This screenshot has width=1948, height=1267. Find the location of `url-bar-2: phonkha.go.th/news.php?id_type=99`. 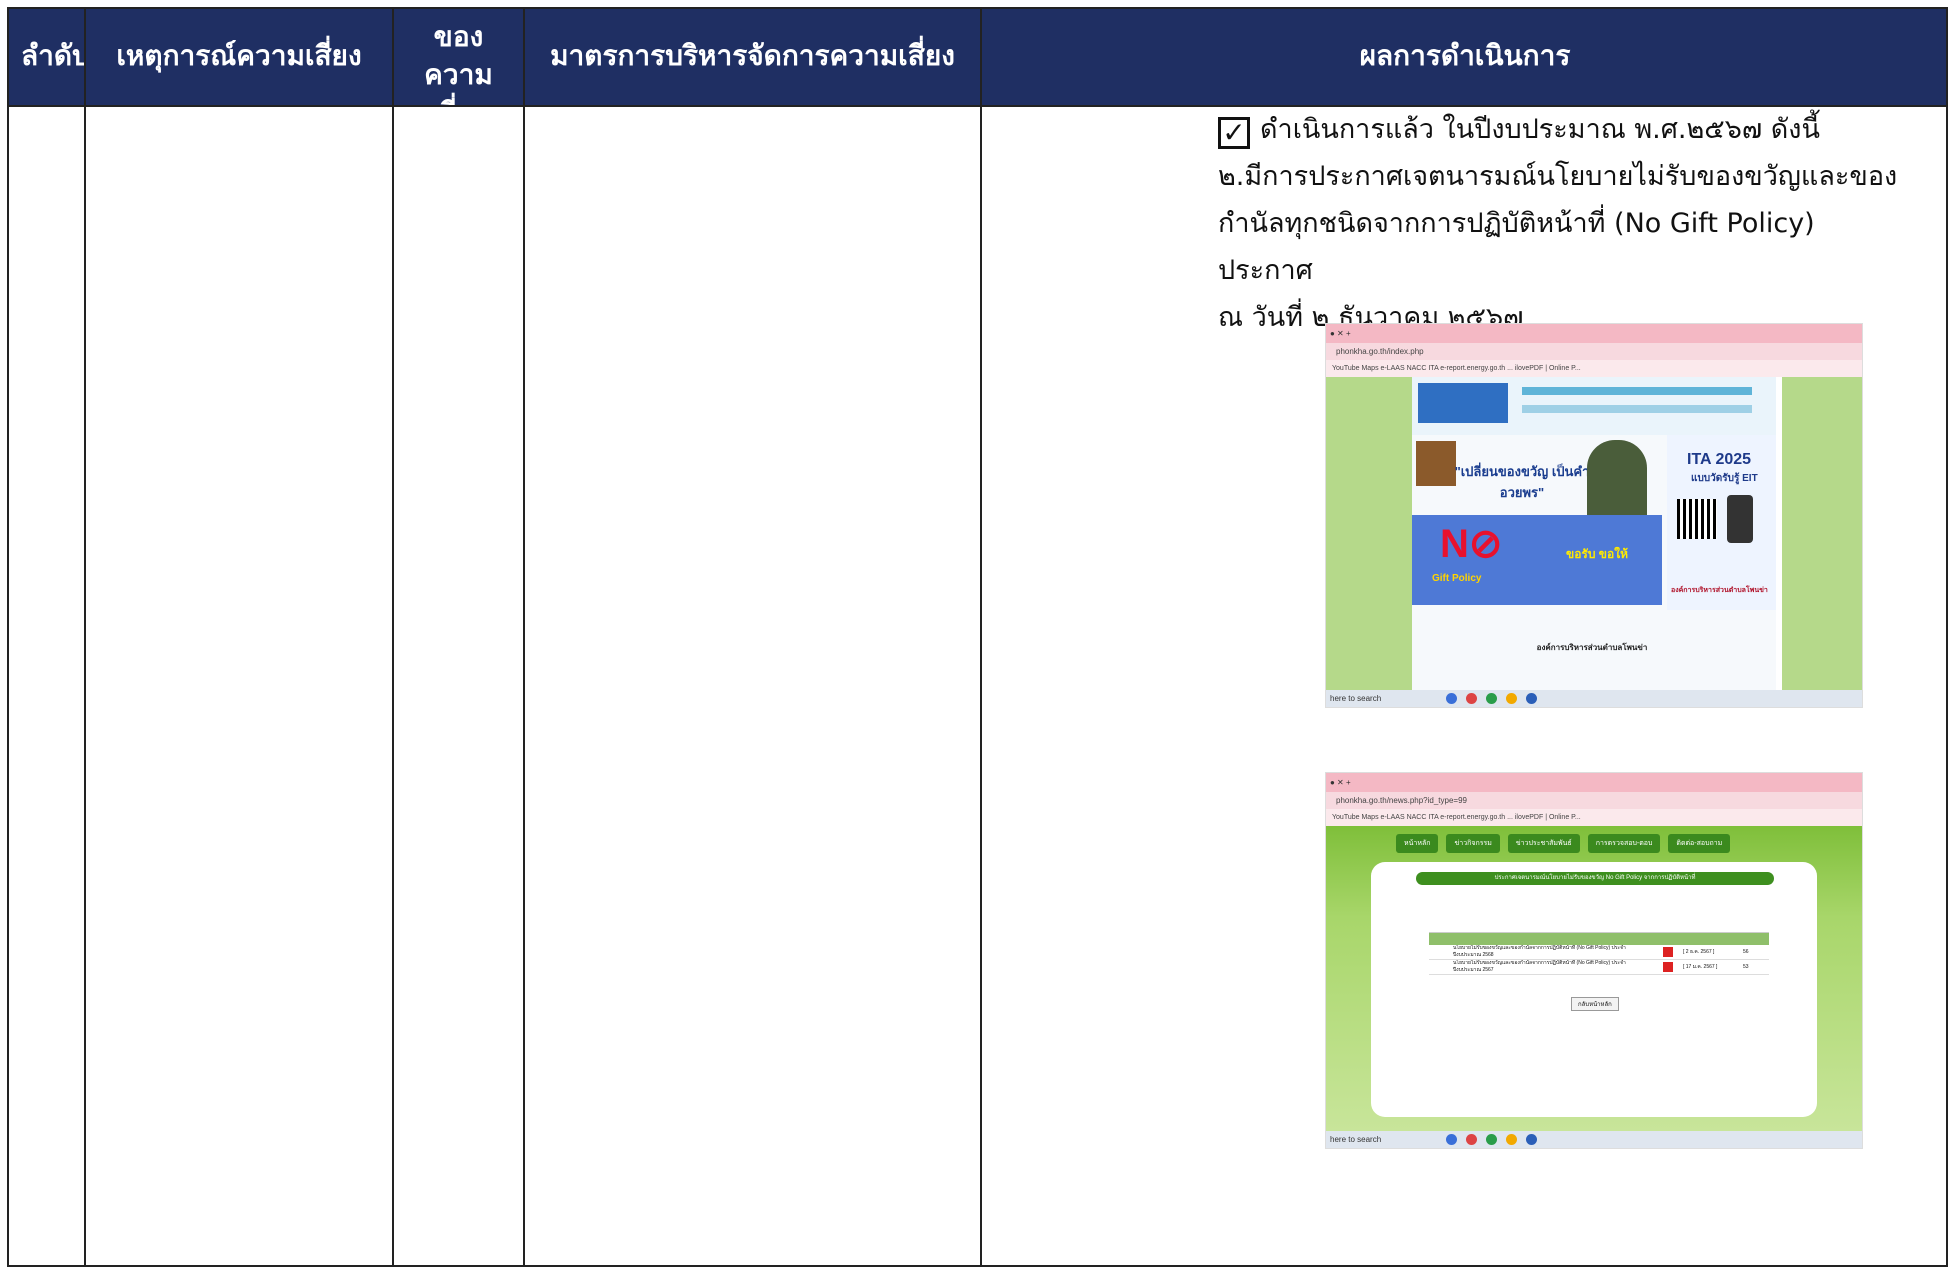

url-bar-2: phonkha.go.th/news.php?id_type=99 is located at coordinates (1594, 800).